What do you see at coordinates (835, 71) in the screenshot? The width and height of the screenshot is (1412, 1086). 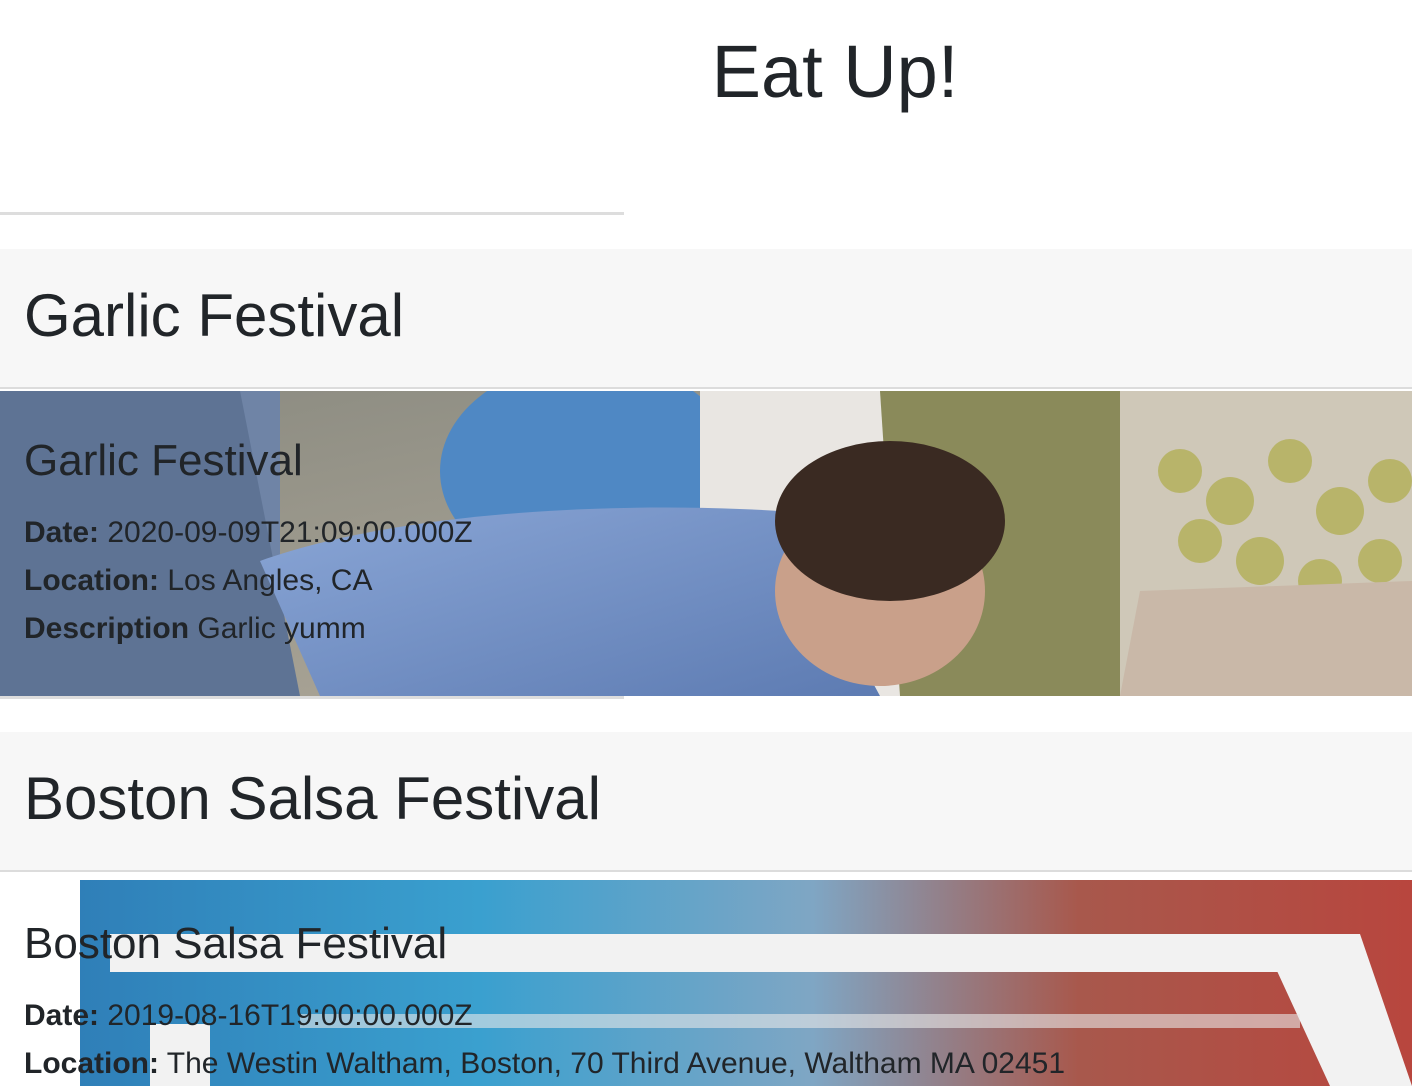 I see `app-title: Eat Up!` at bounding box center [835, 71].